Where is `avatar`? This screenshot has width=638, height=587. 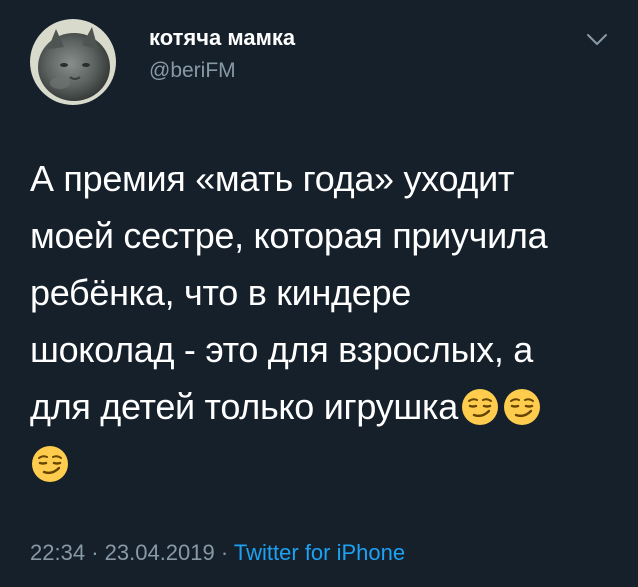 avatar is located at coordinates (73, 62).